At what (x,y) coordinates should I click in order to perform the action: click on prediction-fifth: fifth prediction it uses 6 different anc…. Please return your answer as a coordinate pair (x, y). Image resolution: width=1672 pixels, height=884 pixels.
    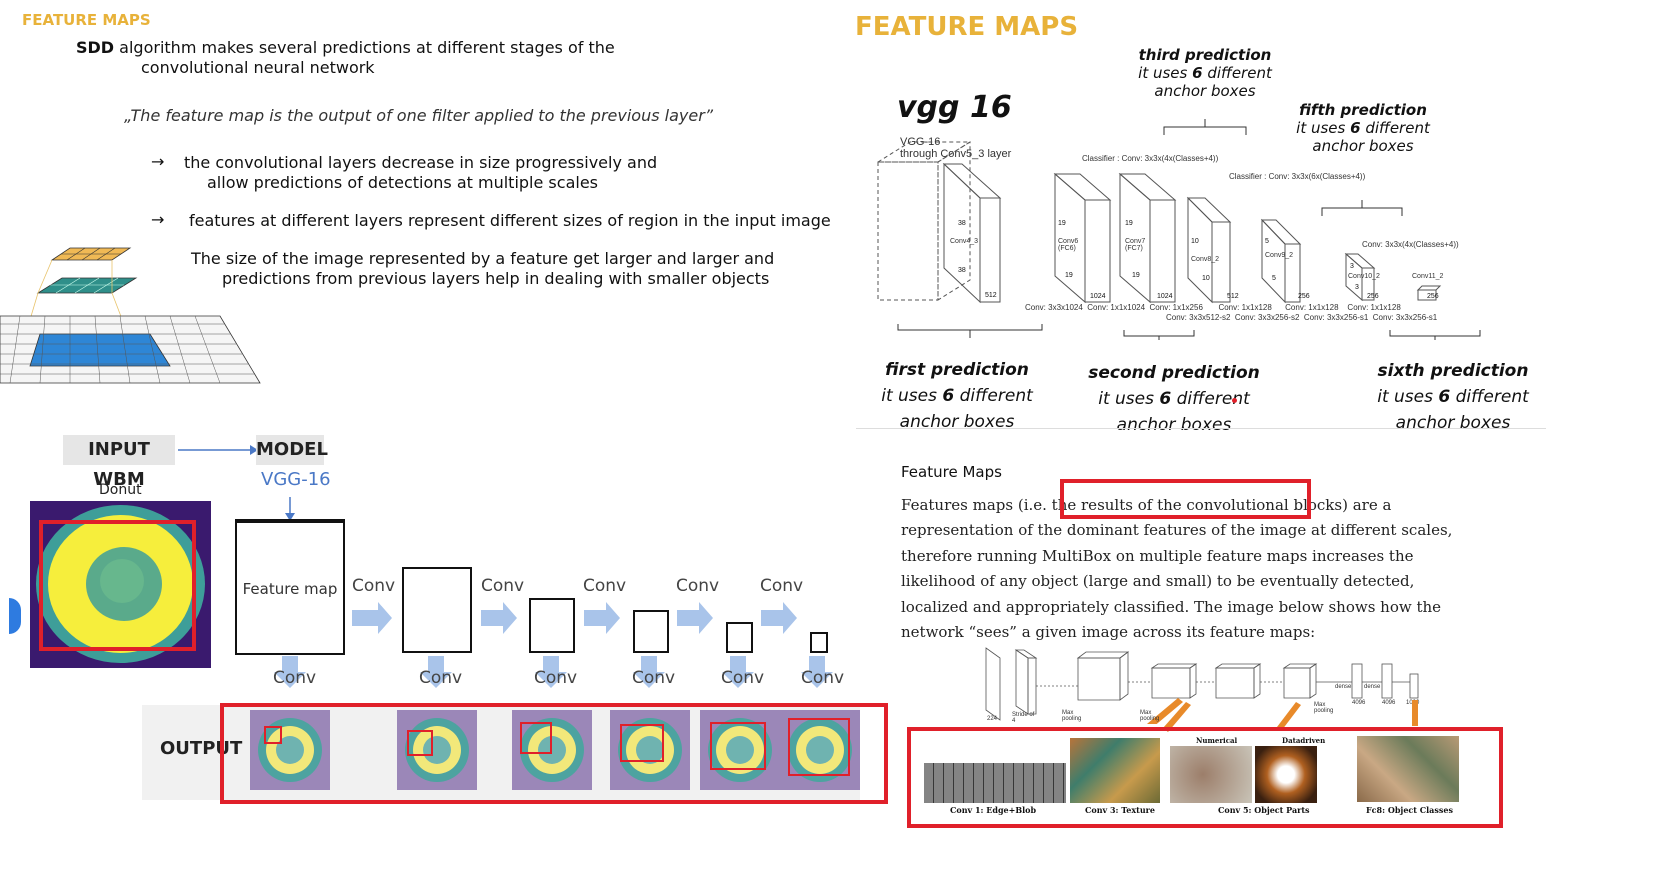
    Looking at the image, I should click on (1363, 128).